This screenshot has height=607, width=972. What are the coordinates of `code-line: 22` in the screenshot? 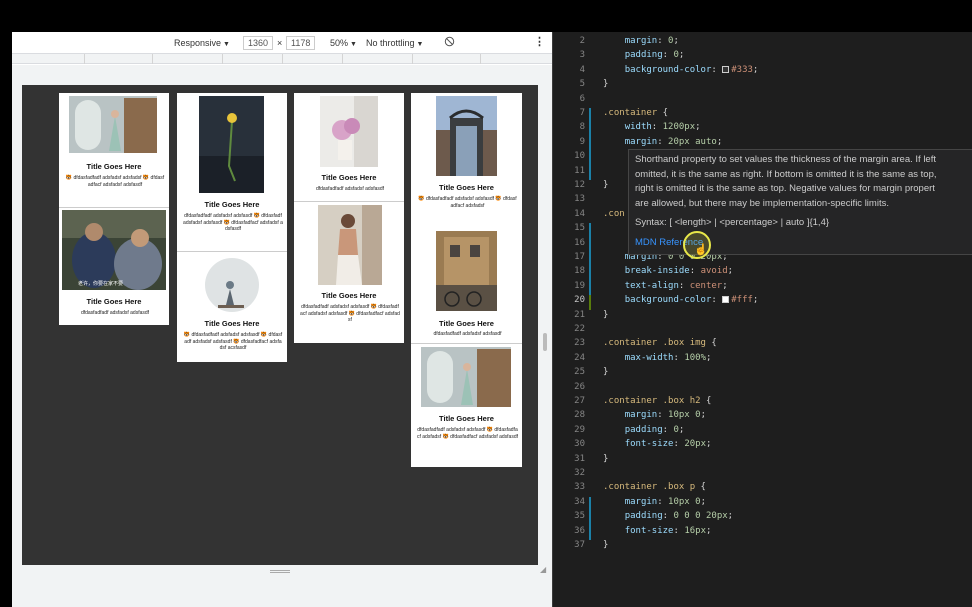 It's located at (762, 331).